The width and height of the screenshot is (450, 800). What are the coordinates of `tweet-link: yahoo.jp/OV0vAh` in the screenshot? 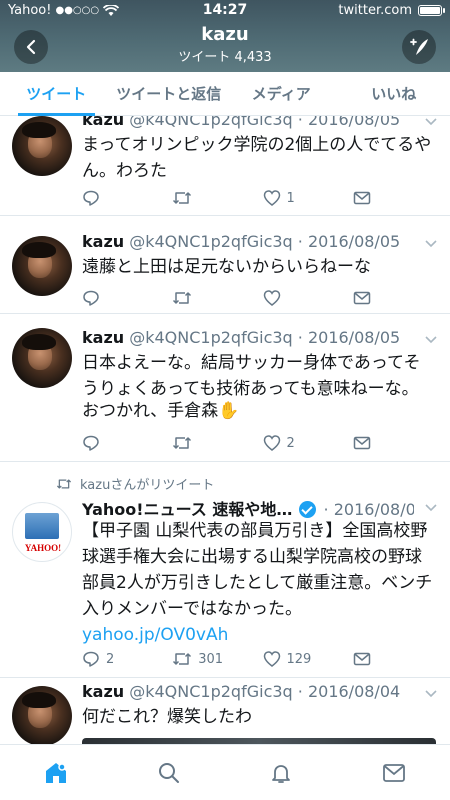 It's located at (155, 635).